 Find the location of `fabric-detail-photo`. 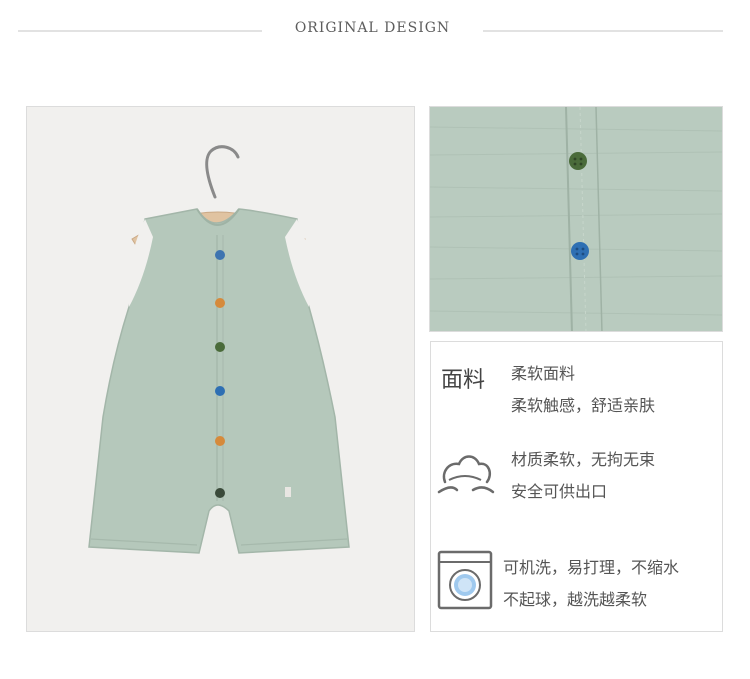

fabric-detail-photo is located at coordinates (576, 219).